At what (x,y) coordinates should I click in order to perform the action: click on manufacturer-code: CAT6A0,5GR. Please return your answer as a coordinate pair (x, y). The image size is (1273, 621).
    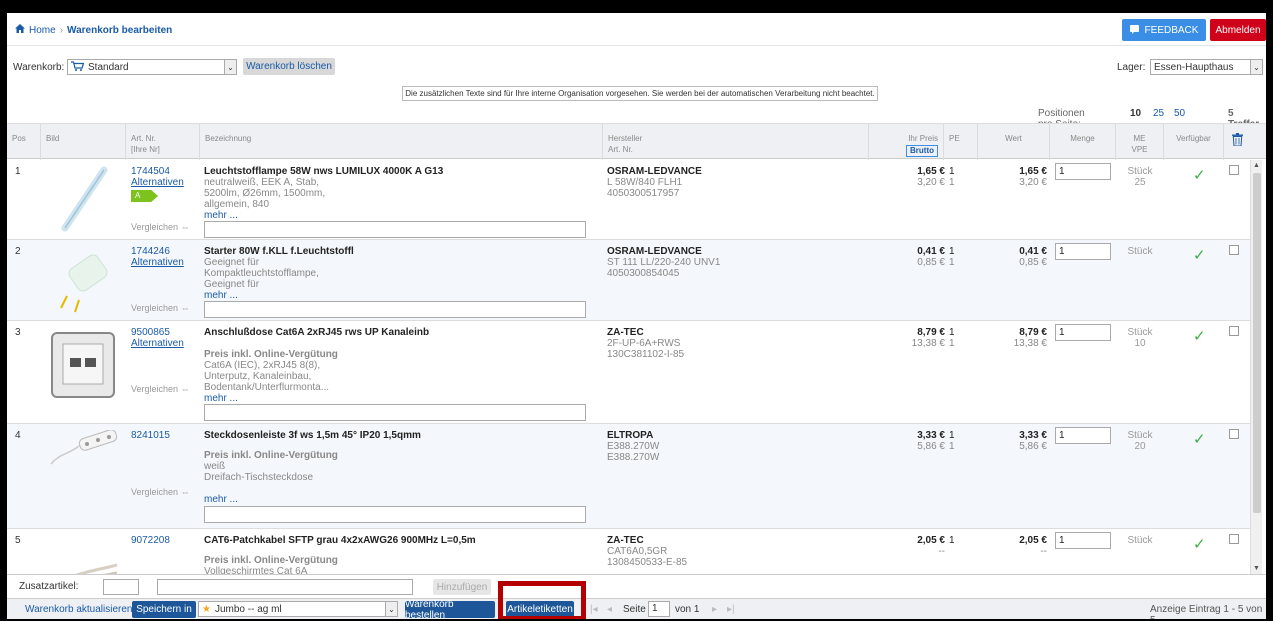
    Looking at the image, I should click on (637, 551).